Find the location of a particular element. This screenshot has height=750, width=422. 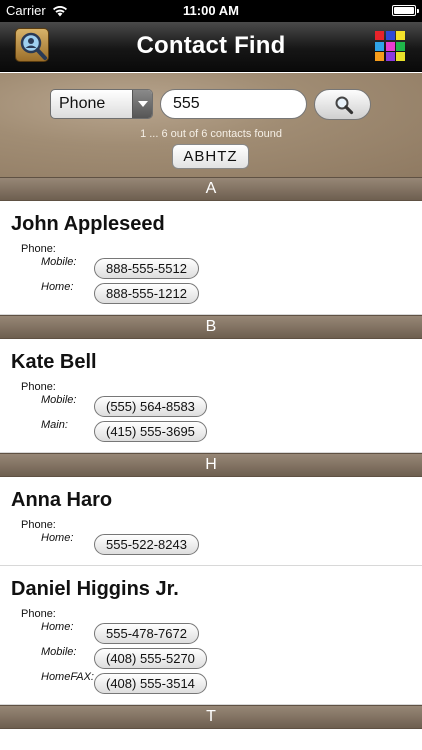

phone-number-button: (555) 564-8583 is located at coordinates (150, 406).